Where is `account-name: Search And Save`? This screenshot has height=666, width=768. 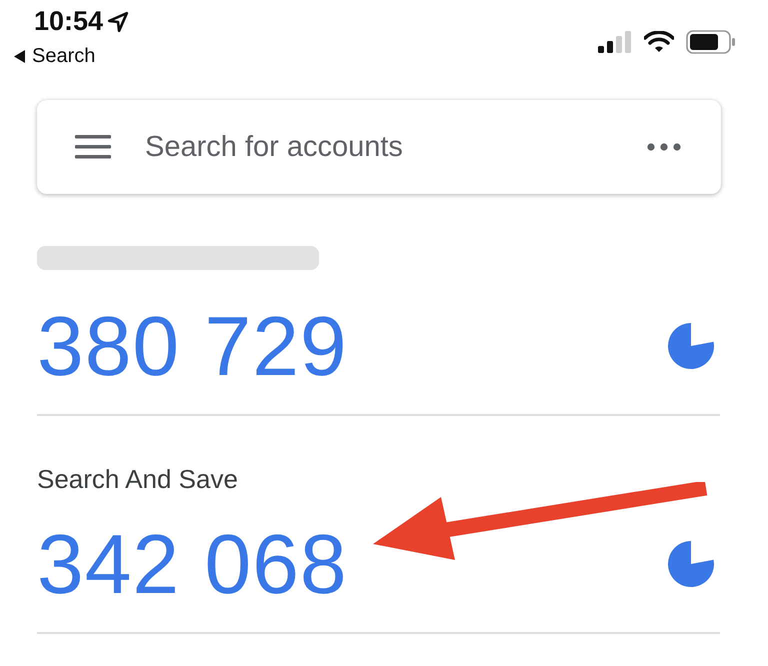
account-name: Search And Save is located at coordinates (138, 480).